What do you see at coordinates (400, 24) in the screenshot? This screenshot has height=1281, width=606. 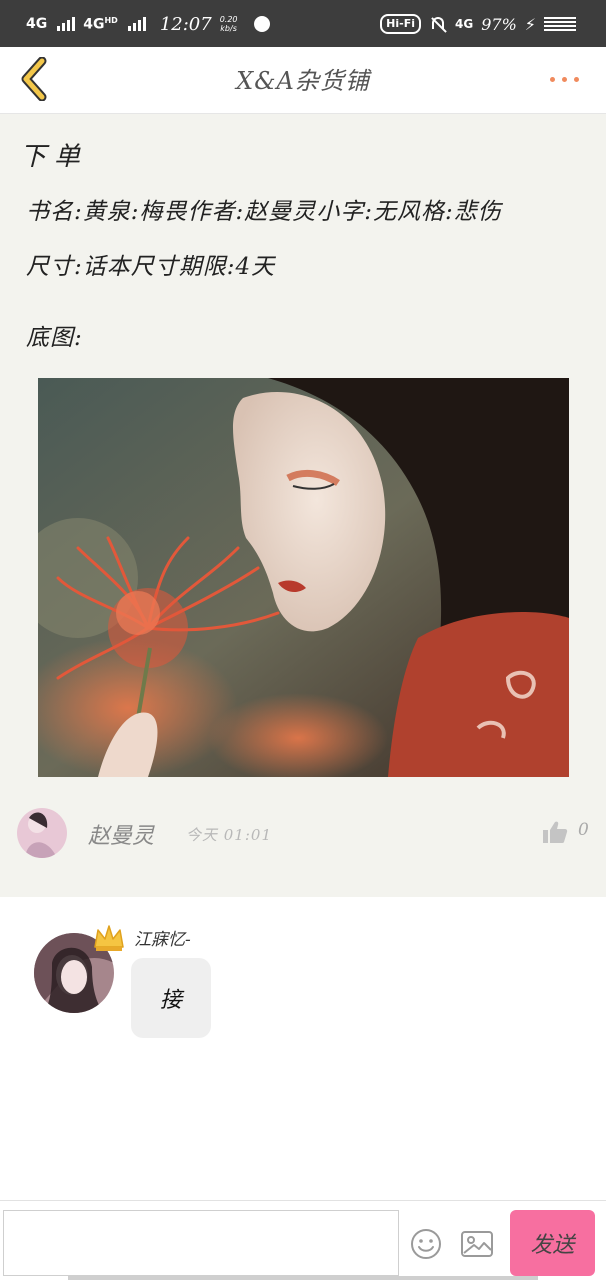 I see `hifi-badge: Hi-Fi` at bounding box center [400, 24].